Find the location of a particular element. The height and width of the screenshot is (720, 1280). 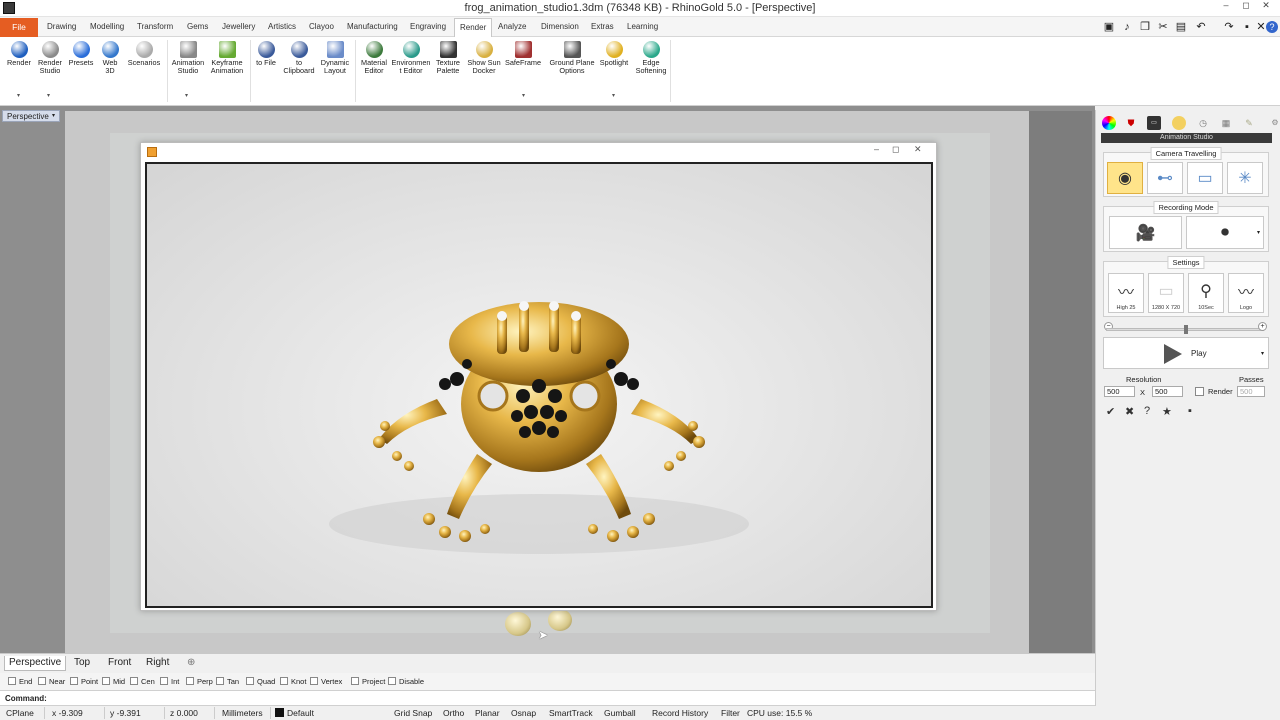

toggle-gumball: Gumball is located at coordinates (620, 713).